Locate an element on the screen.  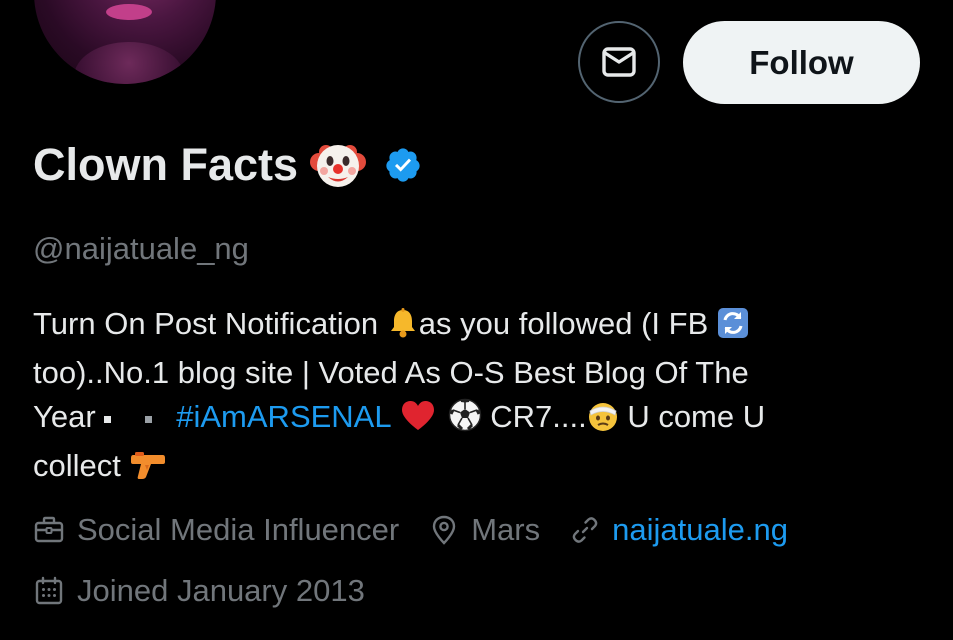
category-text: Social Media Influencer is located at coordinates (238, 529).